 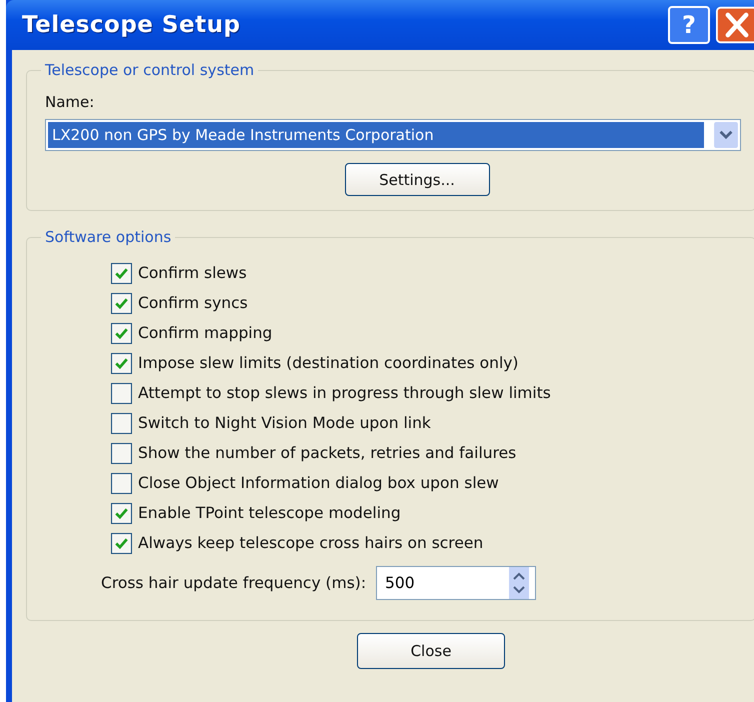 What do you see at coordinates (233, 583) in the screenshot?
I see `frequency-label: Cross hair update frequency (ms):` at bounding box center [233, 583].